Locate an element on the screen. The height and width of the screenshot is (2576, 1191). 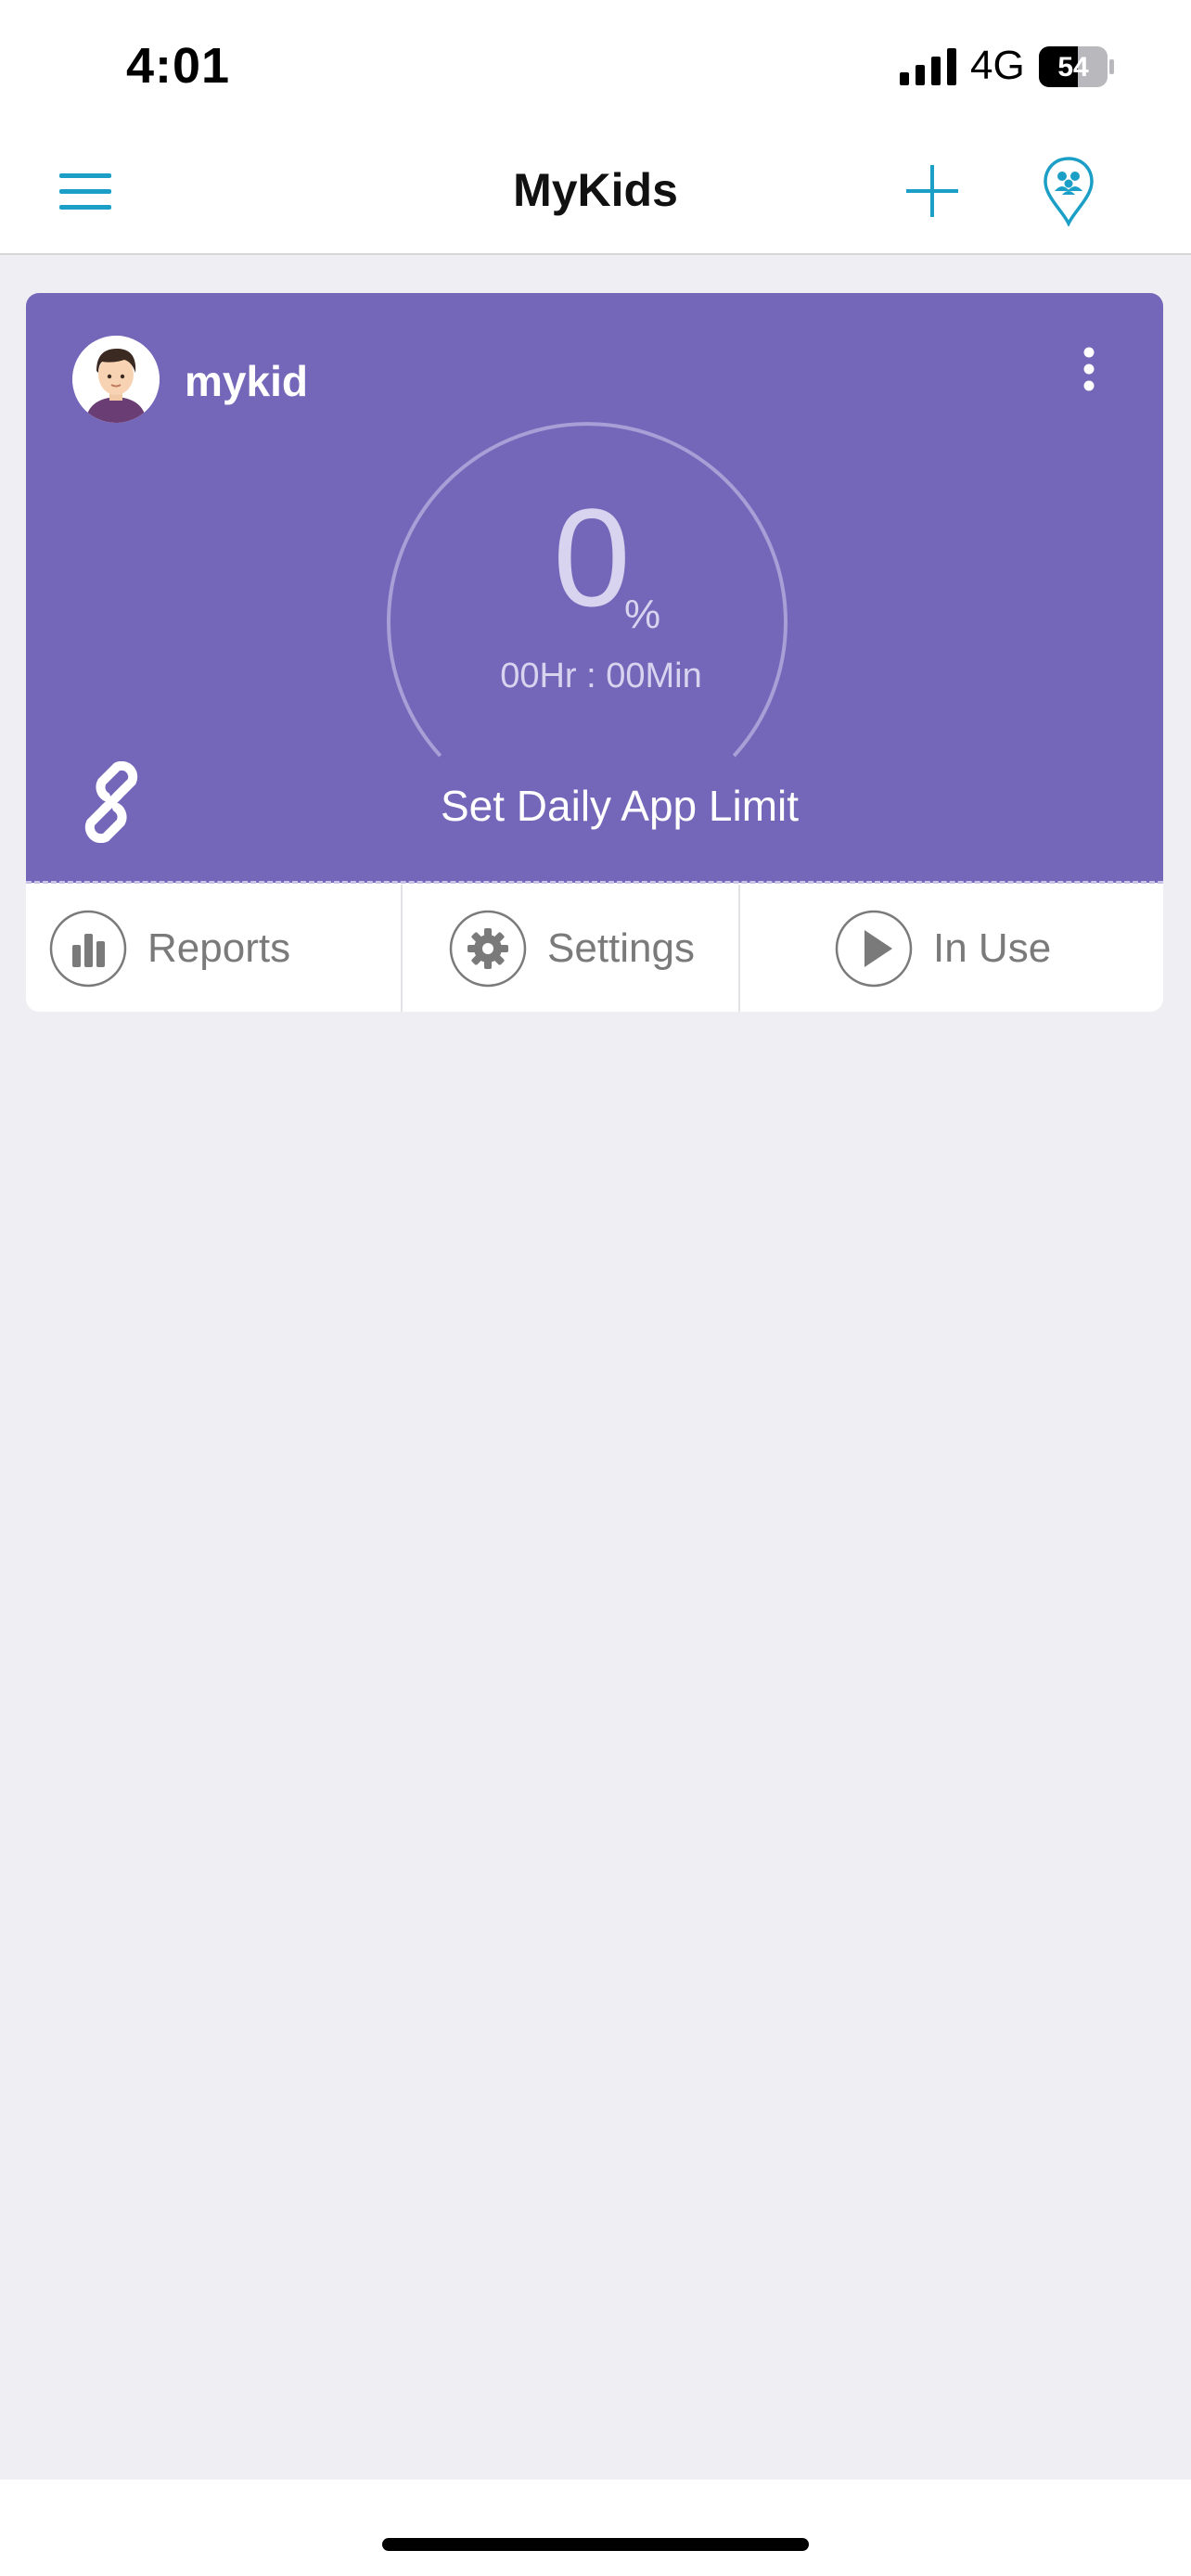
status-time: 4:01 is located at coordinates (178, 66).